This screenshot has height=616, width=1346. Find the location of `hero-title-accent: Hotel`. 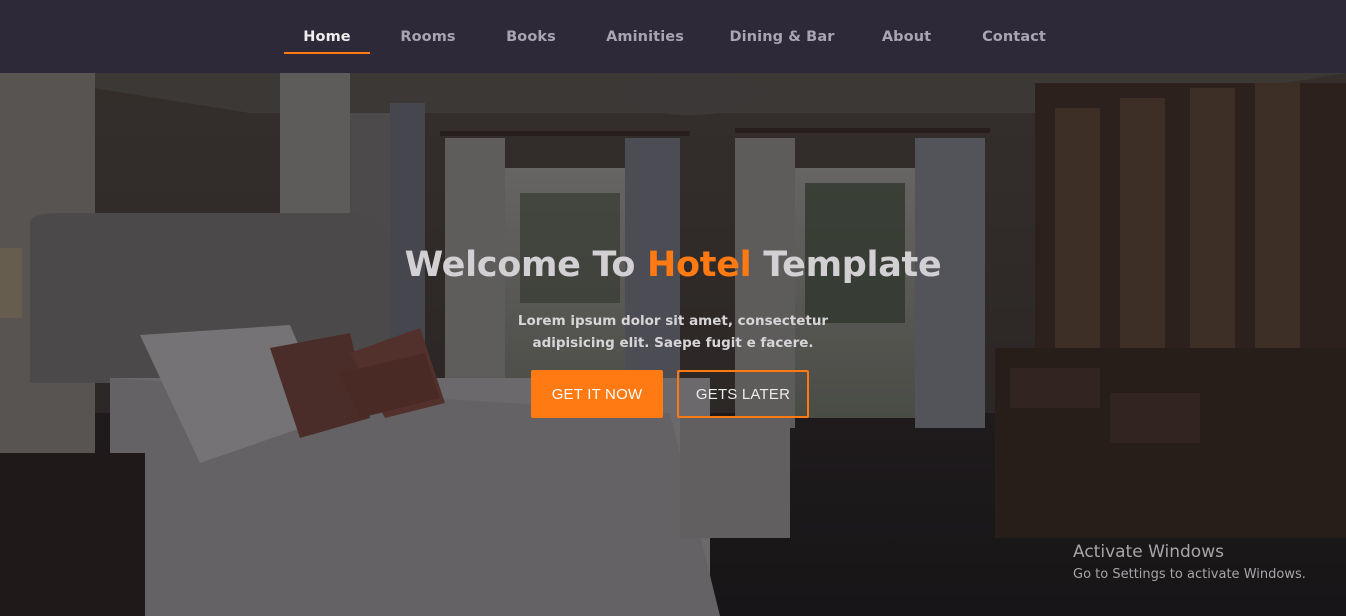

hero-title-accent: Hotel is located at coordinates (699, 265).